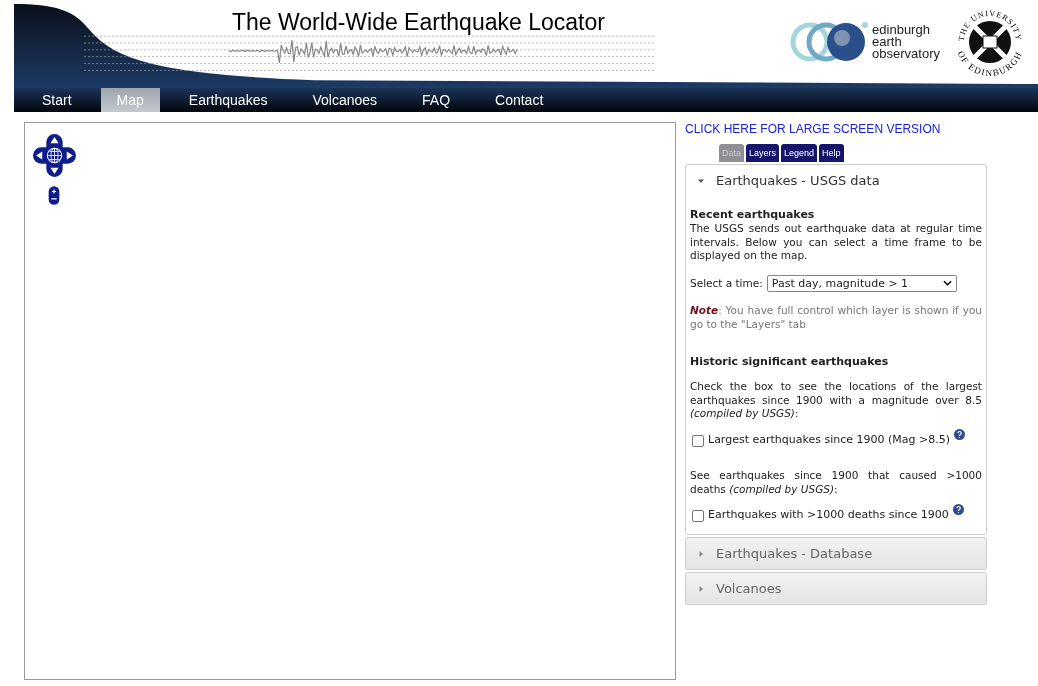 This screenshot has width=1038, height=686. What do you see at coordinates (794, 554) in the screenshot?
I see `accordion-title: Earthquakes - Database` at bounding box center [794, 554].